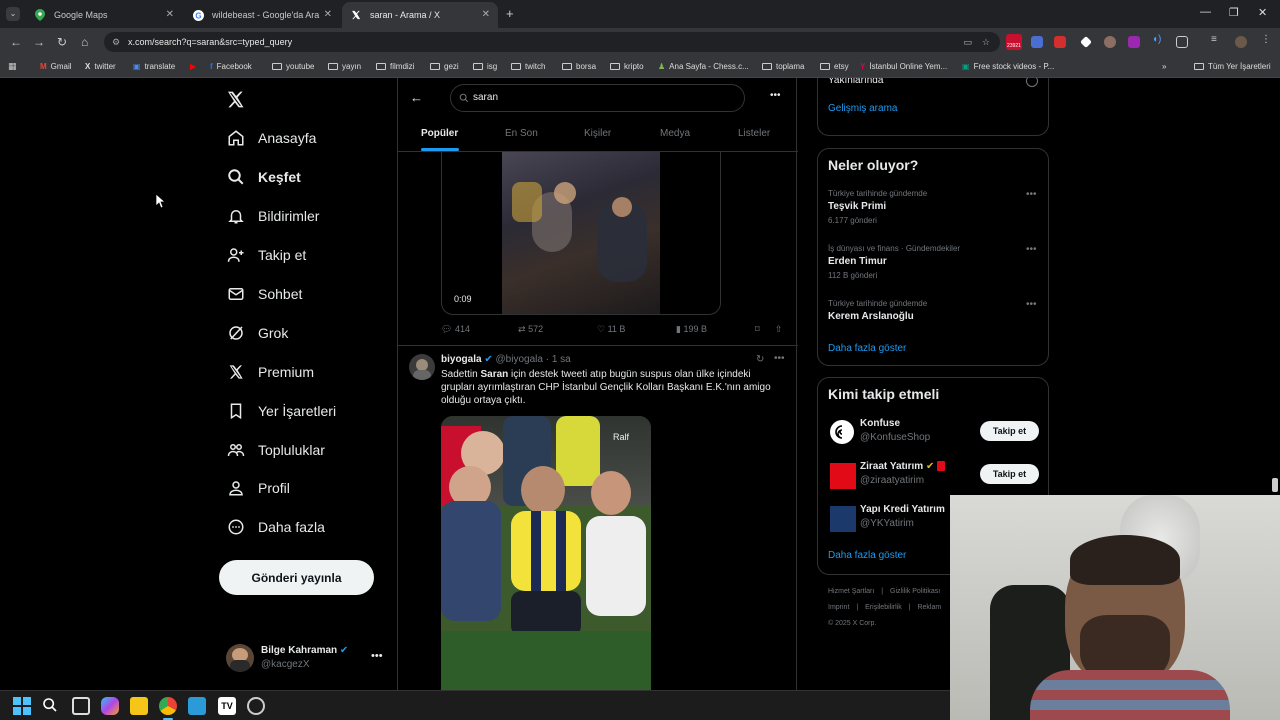 The image size is (1280, 720). What do you see at coordinates (934, 434) in the screenshot?
I see `follow-suggestion: Konfuse @KonfuseShop Takip et` at bounding box center [934, 434].